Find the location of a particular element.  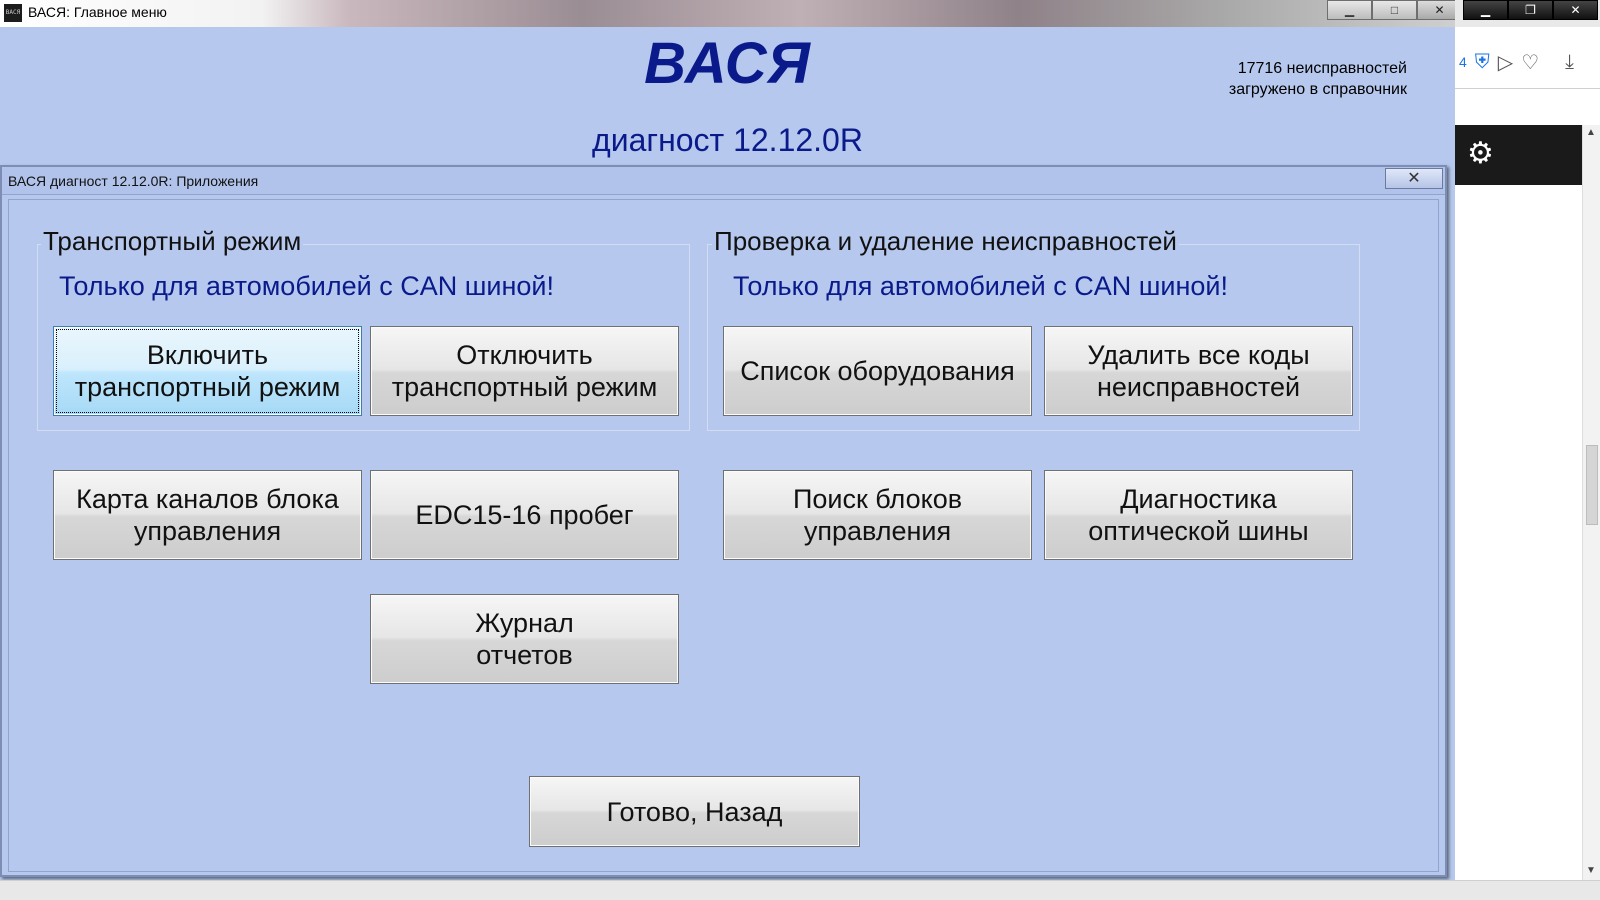

optical-bus-diagnostics-button: Диагностика оптической шины is located at coordinates (1198, 515).